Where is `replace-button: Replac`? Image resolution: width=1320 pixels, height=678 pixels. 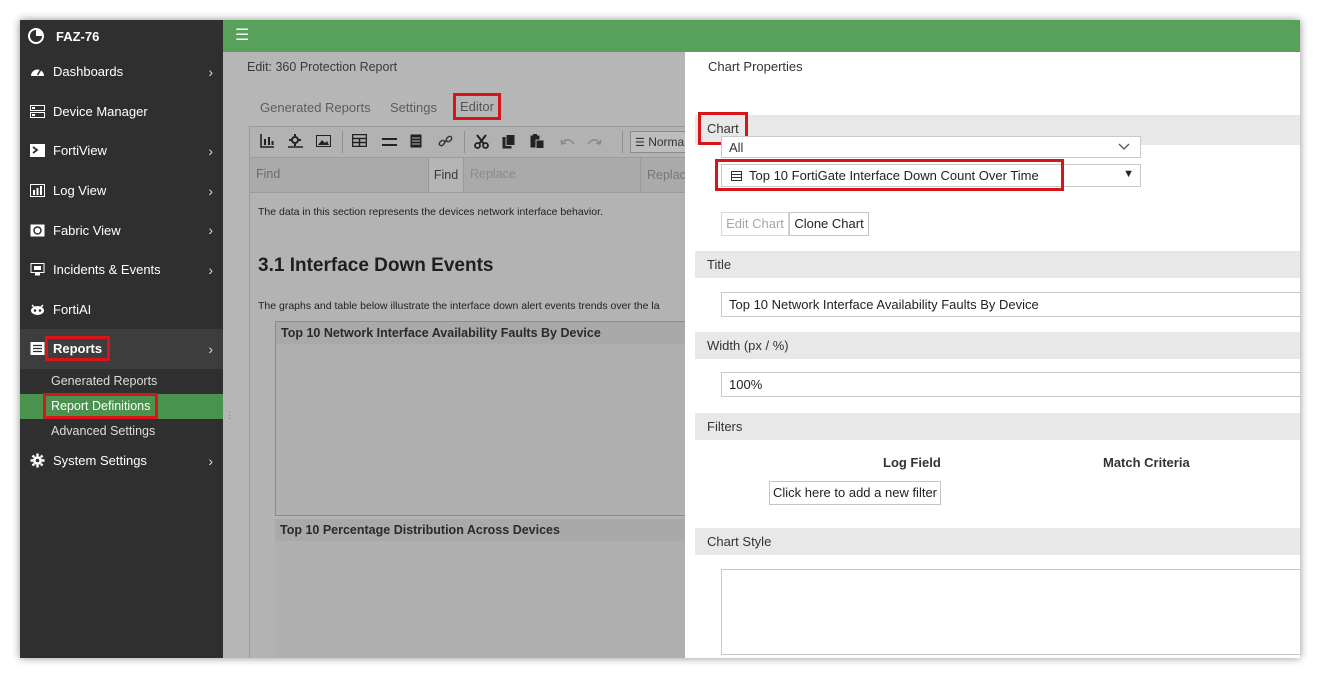
replace-button: Replac is located at coordinates (662, 175).